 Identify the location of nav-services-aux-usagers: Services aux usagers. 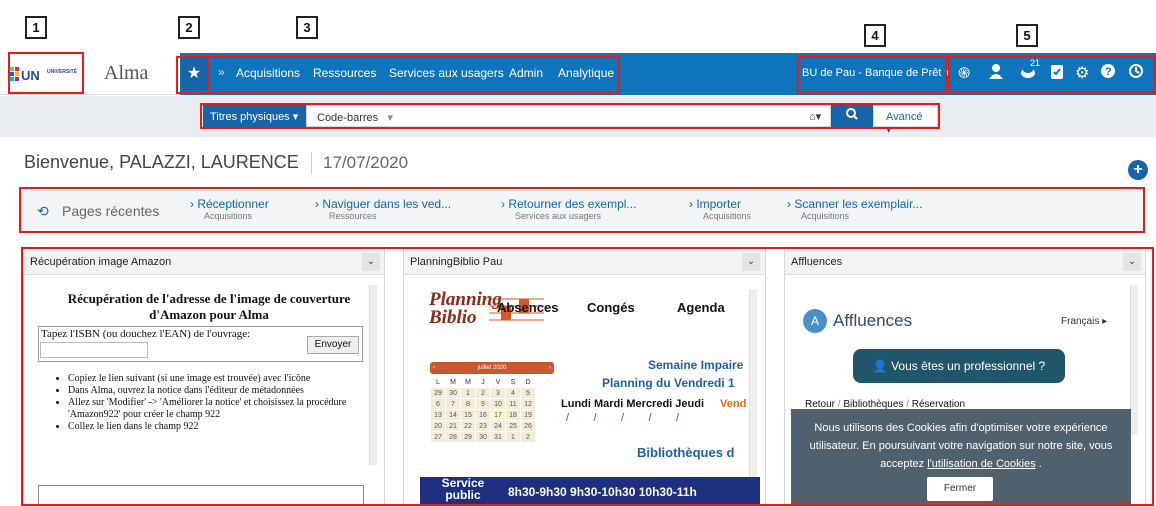
(446, 73).